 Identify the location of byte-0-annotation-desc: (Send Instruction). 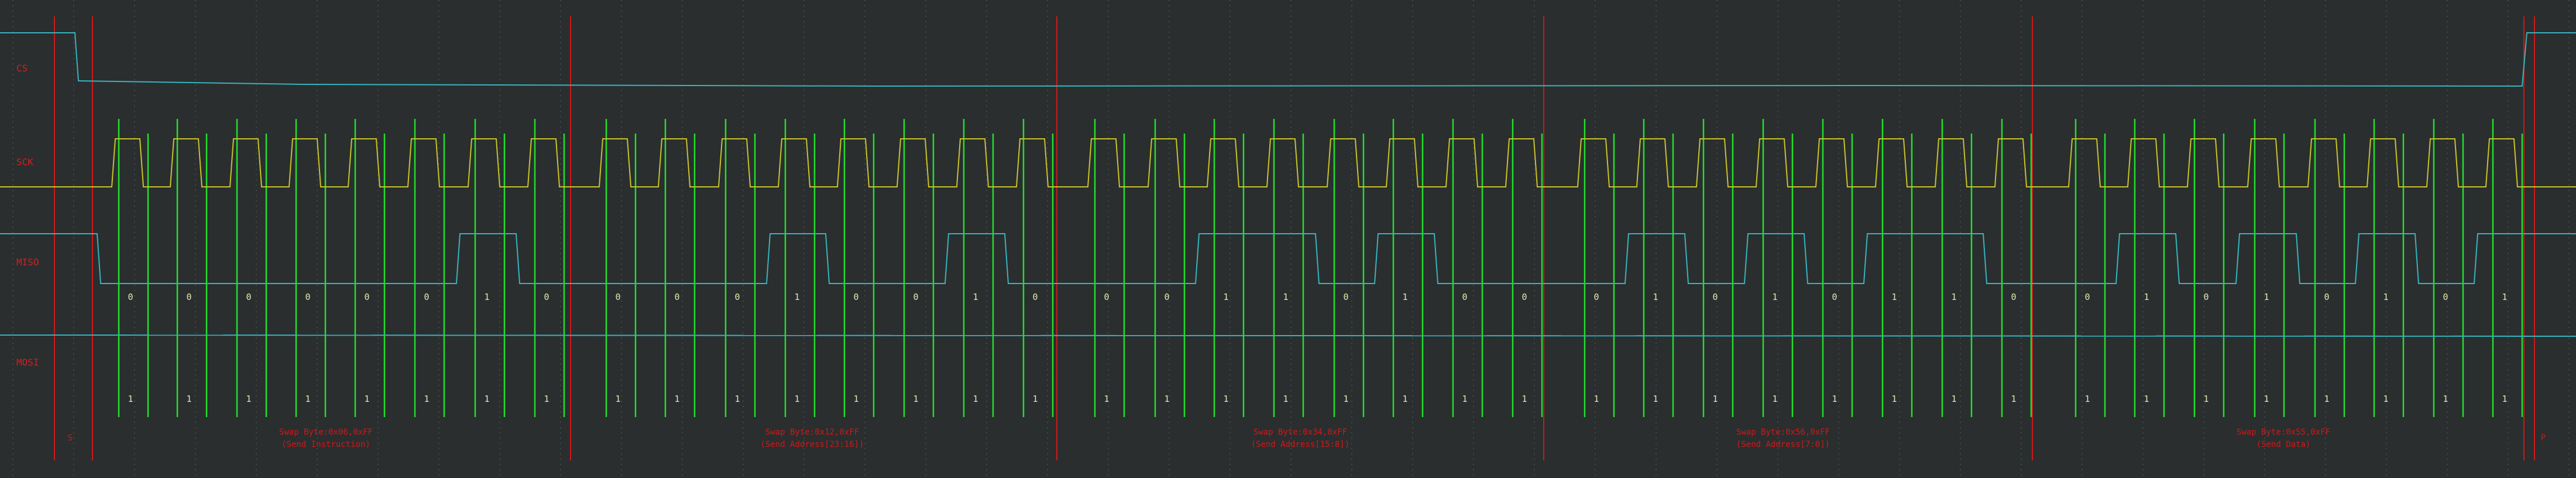
(325, 444).